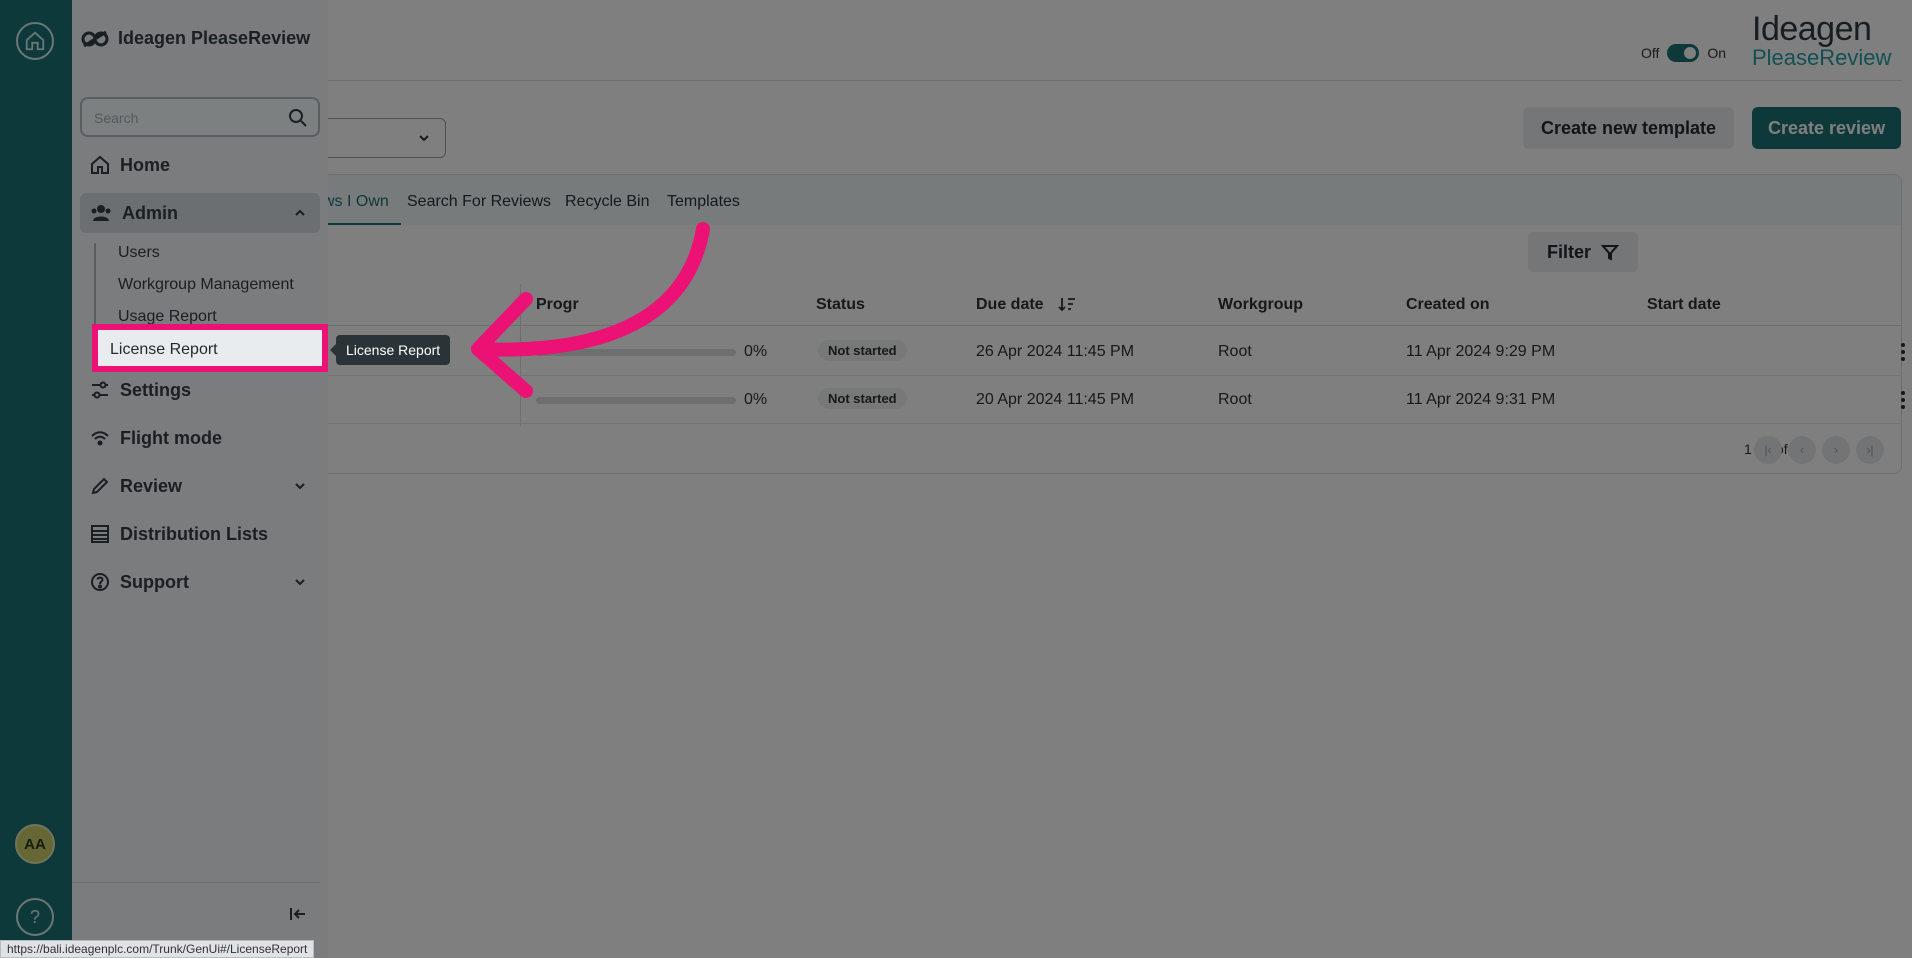 The width and height of the screenshot is (1912, 958). I want to click on menu-item-label: Flight mode, so click(171, 437).